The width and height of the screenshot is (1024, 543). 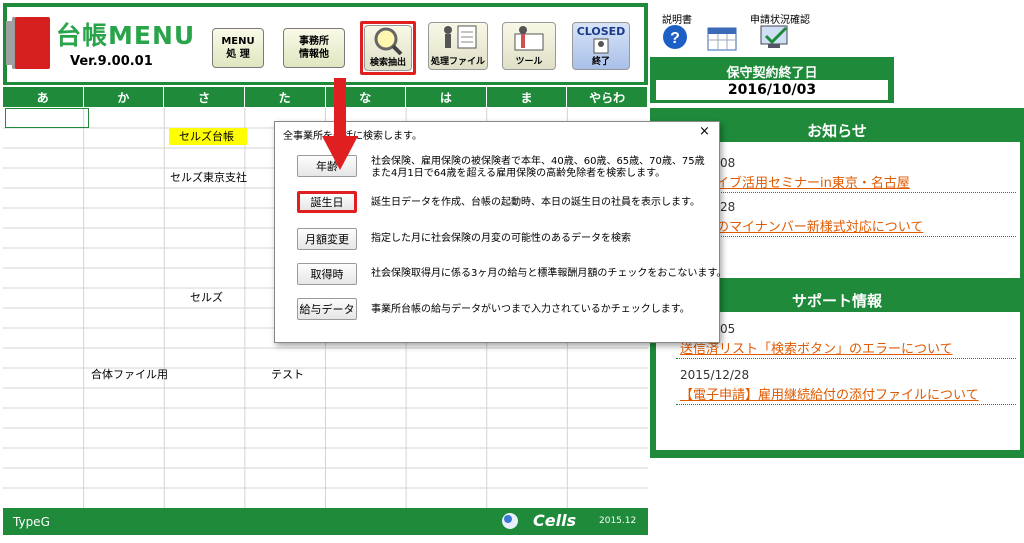 What do you see at coordinates (325, 521) in the screenshot?
I see `status-bar: TypeG Cells 2015.12` at bounding box center [325, 521].